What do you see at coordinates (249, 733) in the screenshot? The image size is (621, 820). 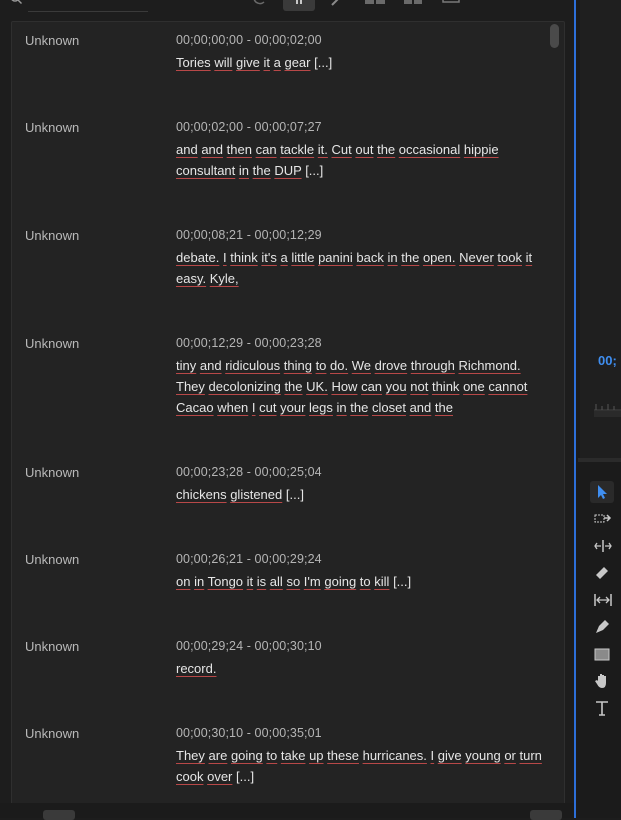 I see `timecode: 00;00;30;10 - 00;00;35;01` at bounding box center [249, 733].